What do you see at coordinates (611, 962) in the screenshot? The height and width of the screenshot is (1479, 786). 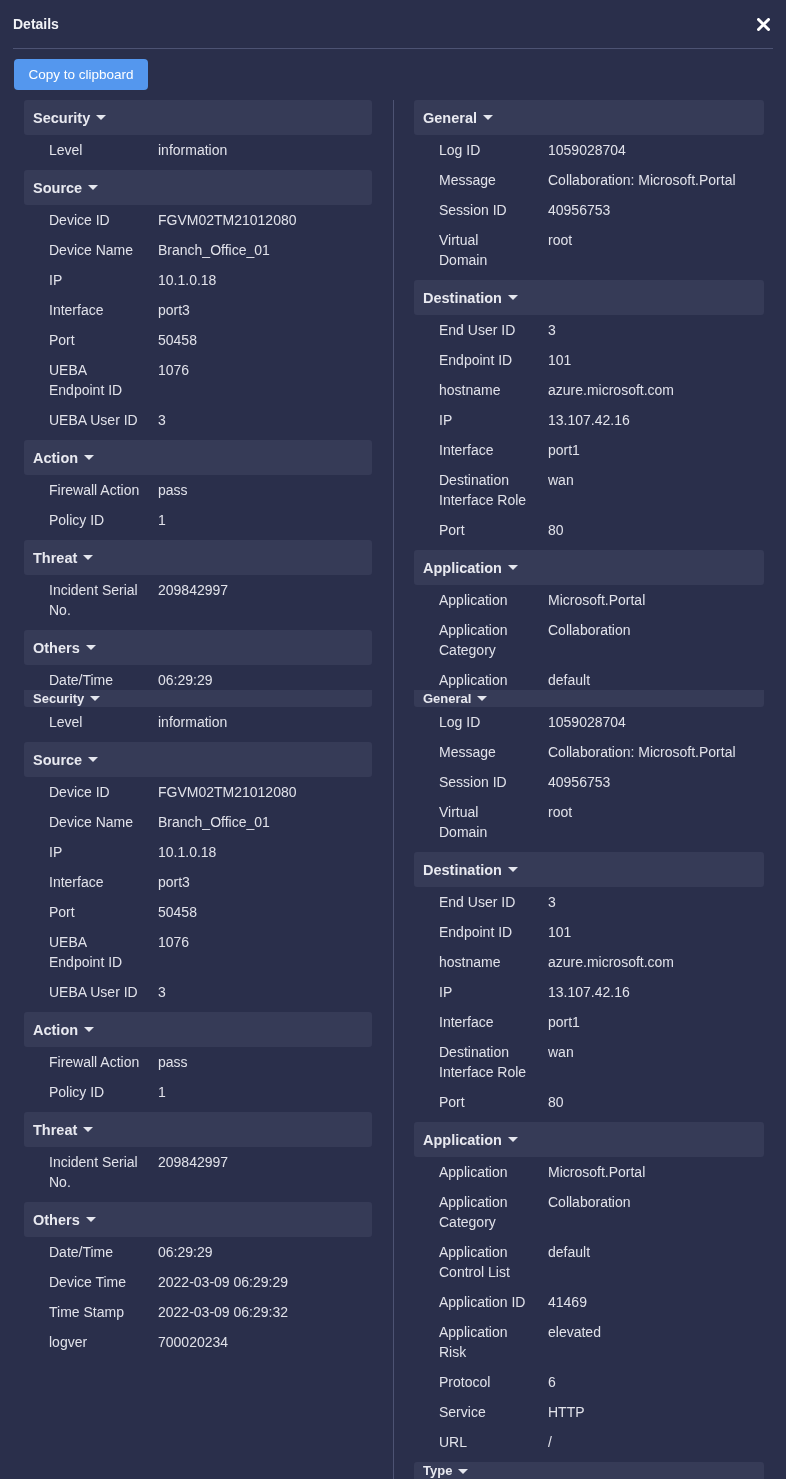 I see `field-value: azure.microsoft.com` at bounding box center [611, 962].